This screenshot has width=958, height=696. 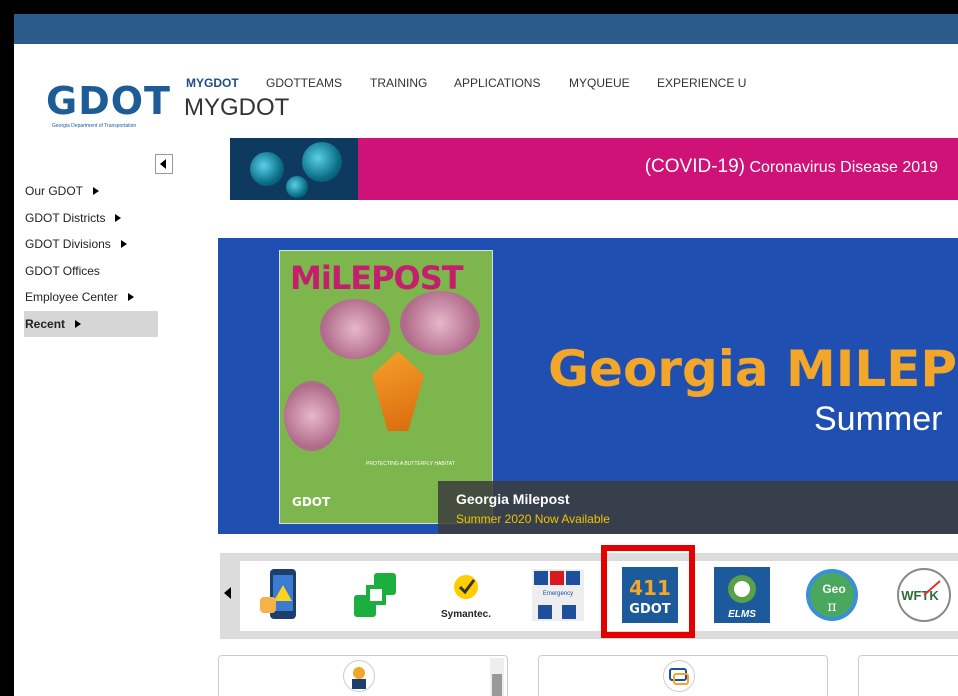 I want to click on logo-subtitle: Georgia Department of Transportation, so click(x=94, y=126).